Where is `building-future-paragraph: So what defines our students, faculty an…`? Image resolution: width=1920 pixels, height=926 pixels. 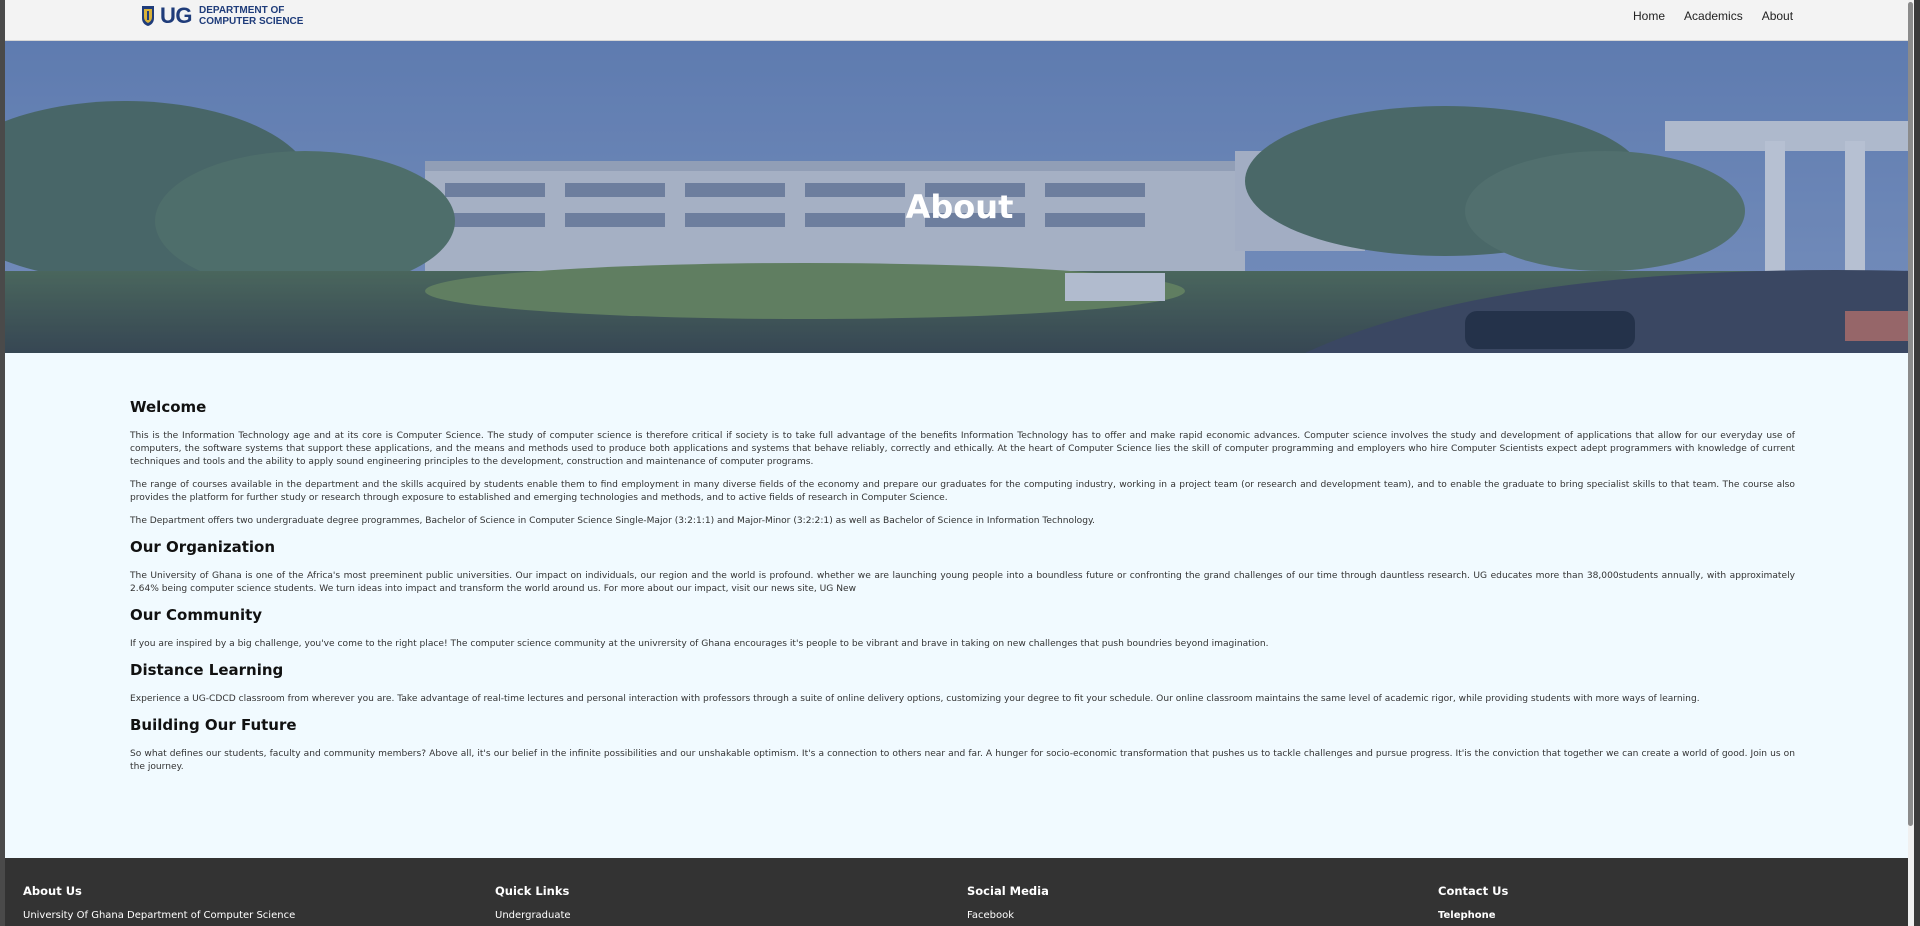 building-future-paragraph: So what defines our students, faculty an… is located at coordinates (962, 760).